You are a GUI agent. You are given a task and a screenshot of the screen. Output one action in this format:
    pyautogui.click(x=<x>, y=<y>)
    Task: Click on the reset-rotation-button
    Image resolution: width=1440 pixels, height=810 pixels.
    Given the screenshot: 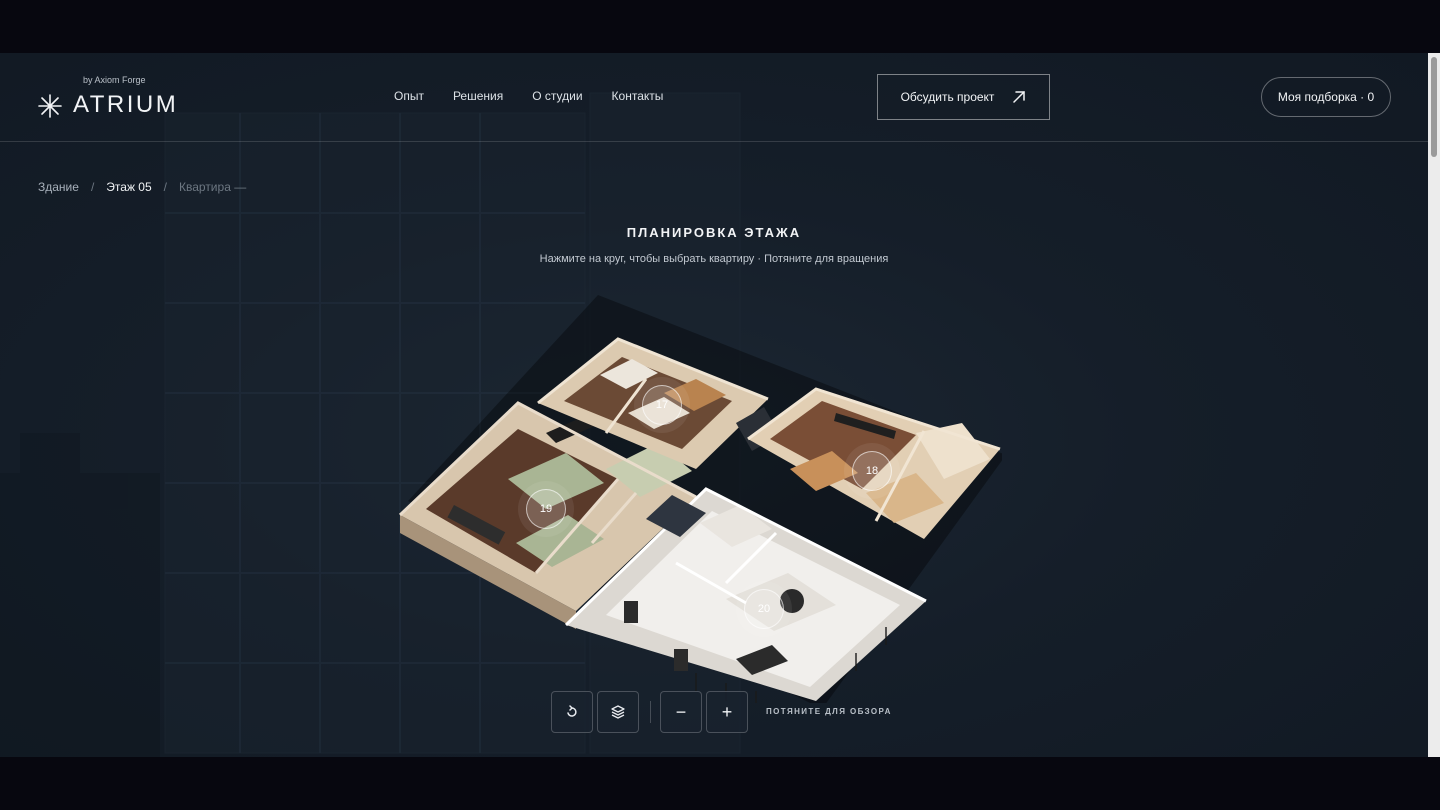 What is the action you would take?
    pyautogui.click(x=572, y=712)
    